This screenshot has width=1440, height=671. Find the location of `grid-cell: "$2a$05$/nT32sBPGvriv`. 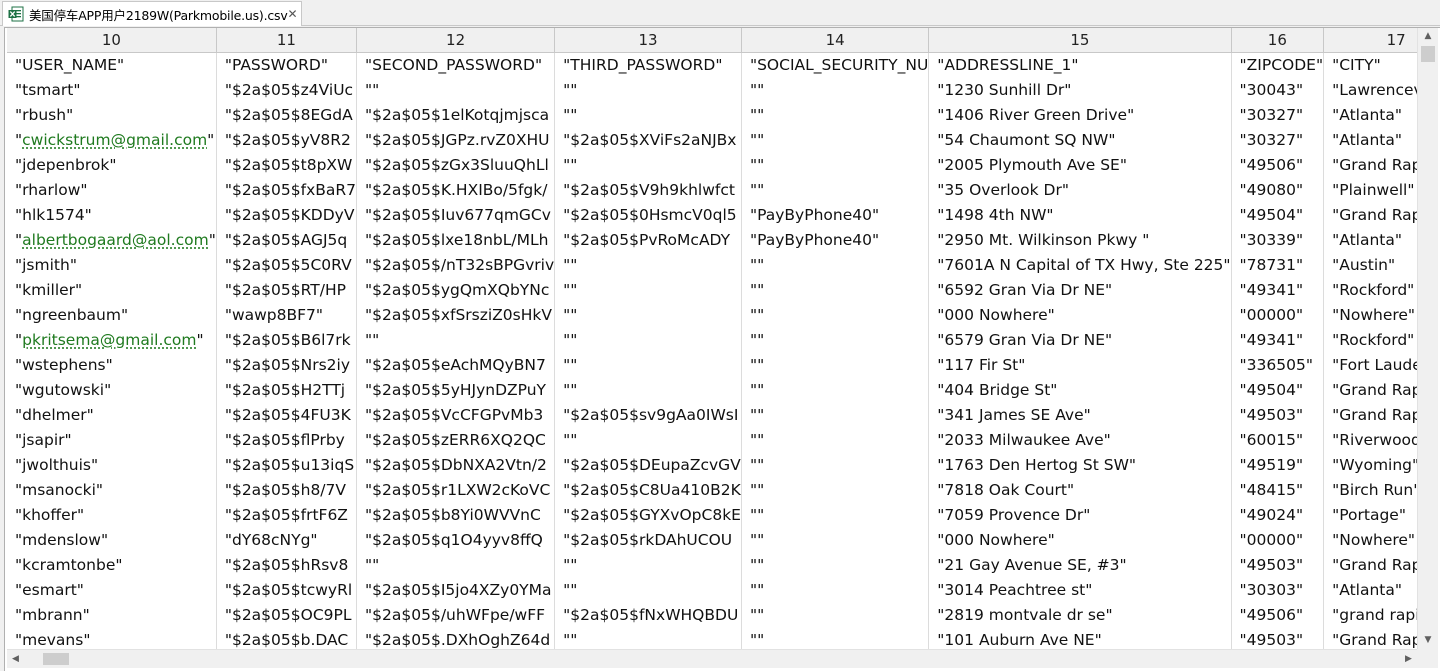

grid-cell: "$2a$05$/nT32sBPGvriv is located at coordinates (456, 265).